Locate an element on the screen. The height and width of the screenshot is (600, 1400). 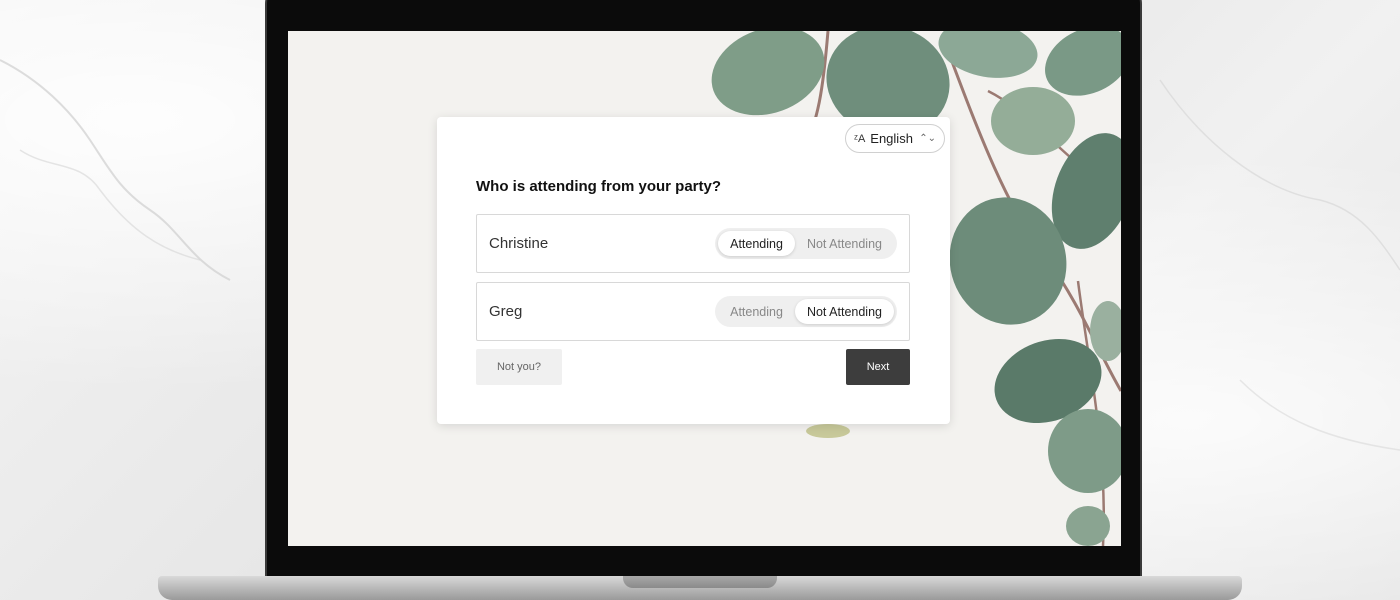
language-label: English is located at coordinates (891, 138).